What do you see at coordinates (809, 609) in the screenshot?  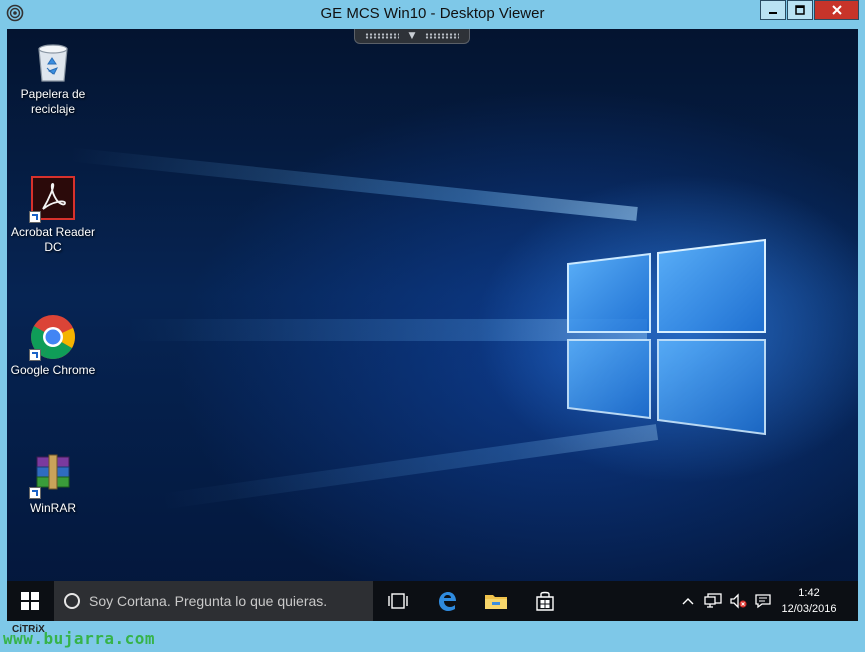 I see `clock-date: 12/03/2016` at bounding box center [809, 609].